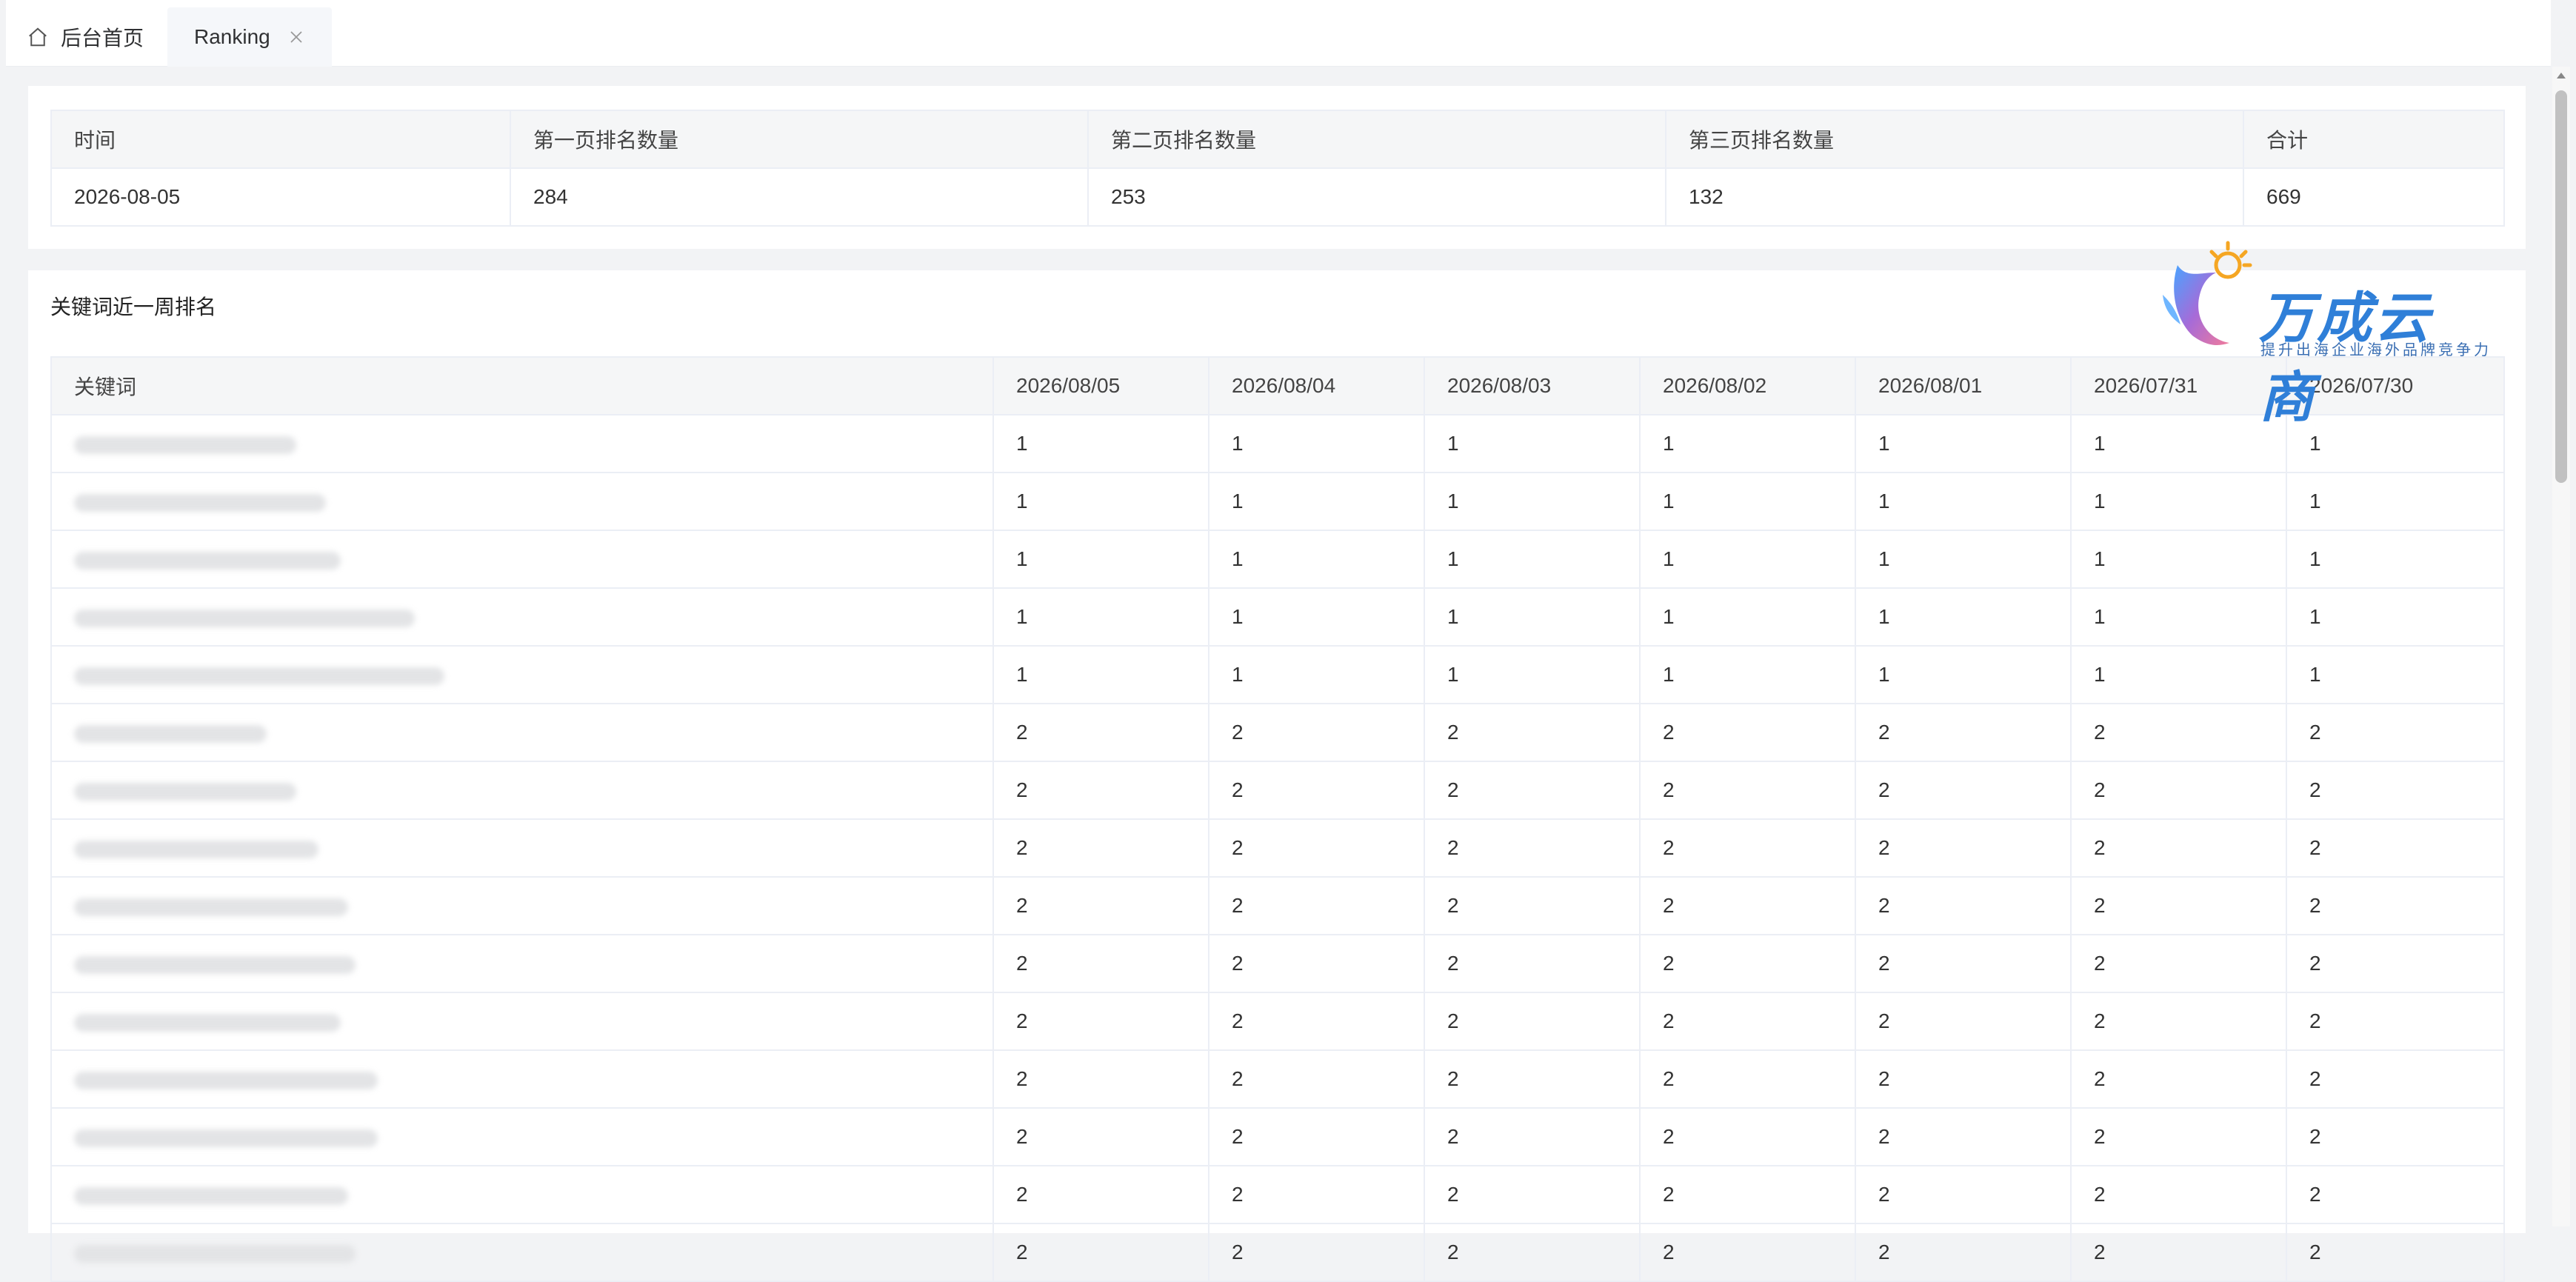  What do you see at coordinates (2561, 286) in the screenshot?
I see `scrollbar-thumb` at bounding box center [2561, 286].